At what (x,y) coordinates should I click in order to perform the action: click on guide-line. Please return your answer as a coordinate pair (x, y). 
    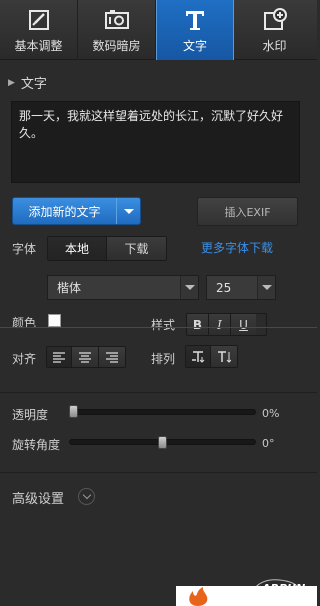
    Looking at the image, I should click on (158, 327).